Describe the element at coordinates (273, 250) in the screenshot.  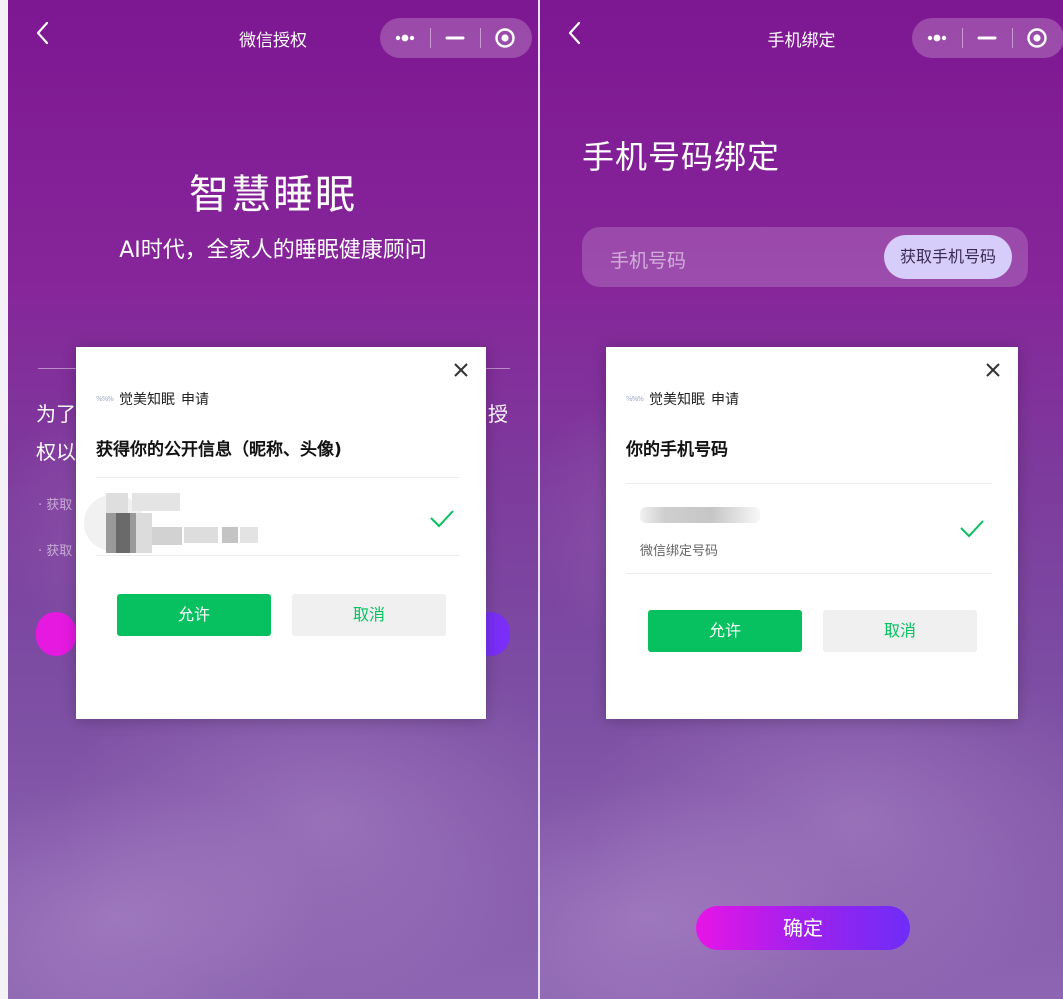
I see `hero-subtitle: AI时代，全家人的睡眠健康顾问` at that location.